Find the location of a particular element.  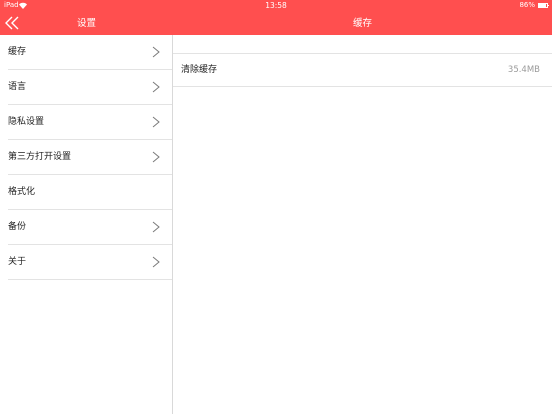

sidebar-item-label: 缓存 is located at coordinates (17, 52).